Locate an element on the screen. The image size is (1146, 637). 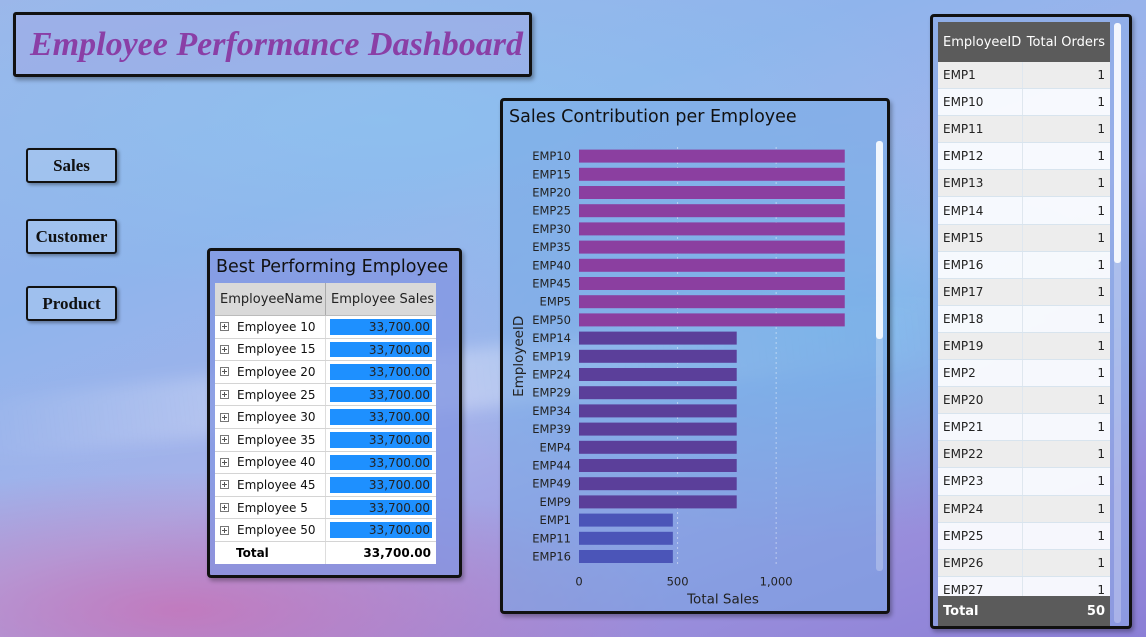
column-header-employee-id: EmployeeID is located at coordinates (980, 42).